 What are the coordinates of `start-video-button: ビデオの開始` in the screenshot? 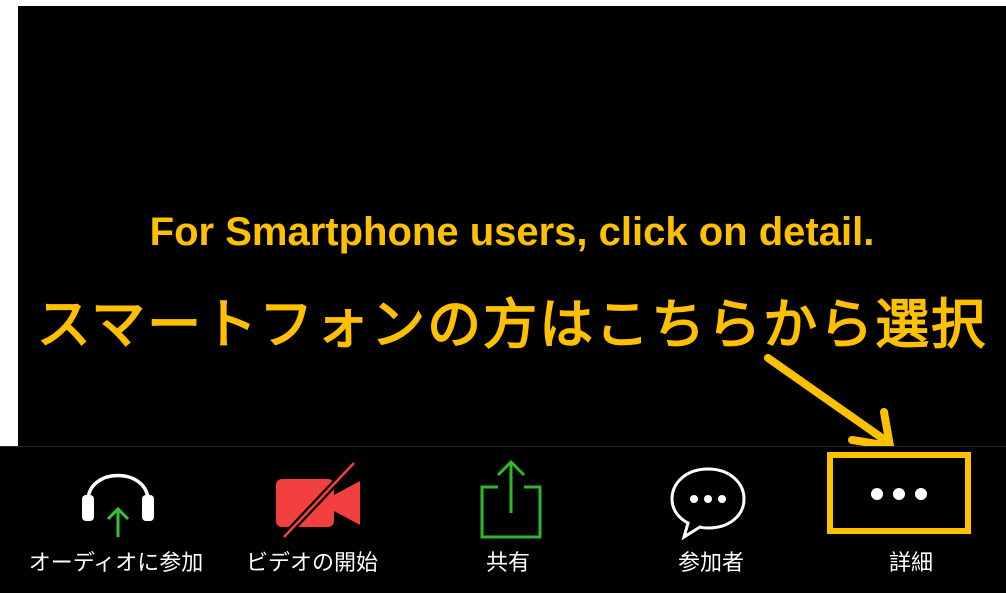 It's located at (312, 520).